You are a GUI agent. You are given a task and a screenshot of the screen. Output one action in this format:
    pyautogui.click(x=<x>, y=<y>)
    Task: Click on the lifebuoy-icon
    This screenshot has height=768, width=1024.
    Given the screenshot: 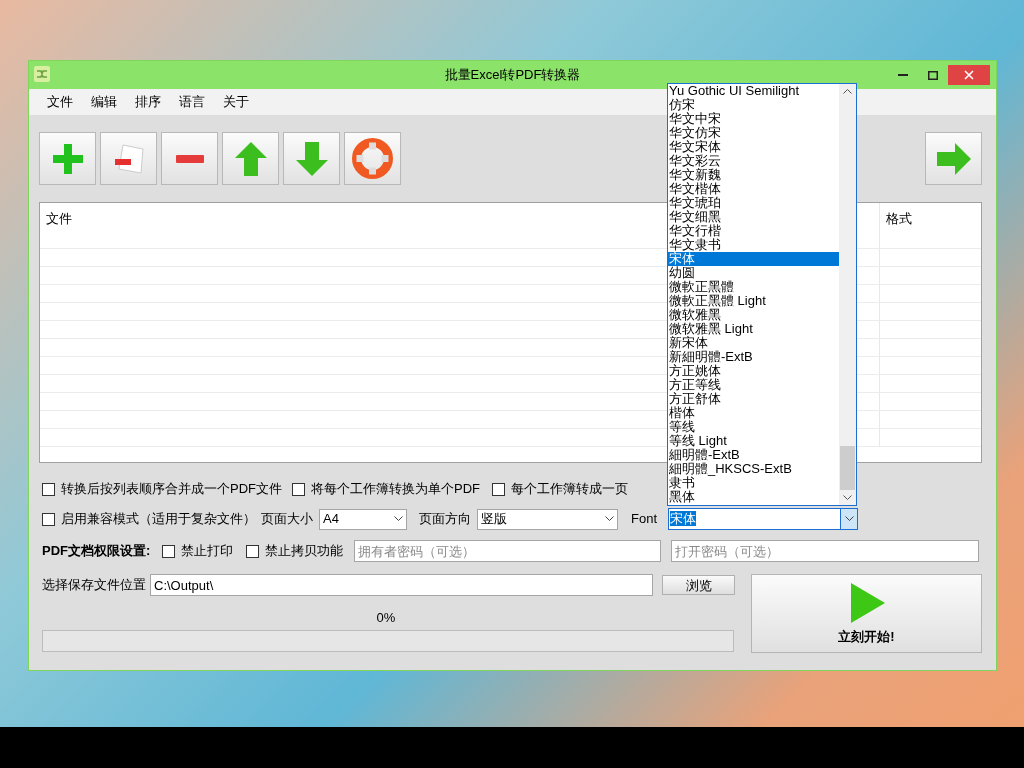 What is the action you would take?
    pyautogui.click(x=372, y=158)
    